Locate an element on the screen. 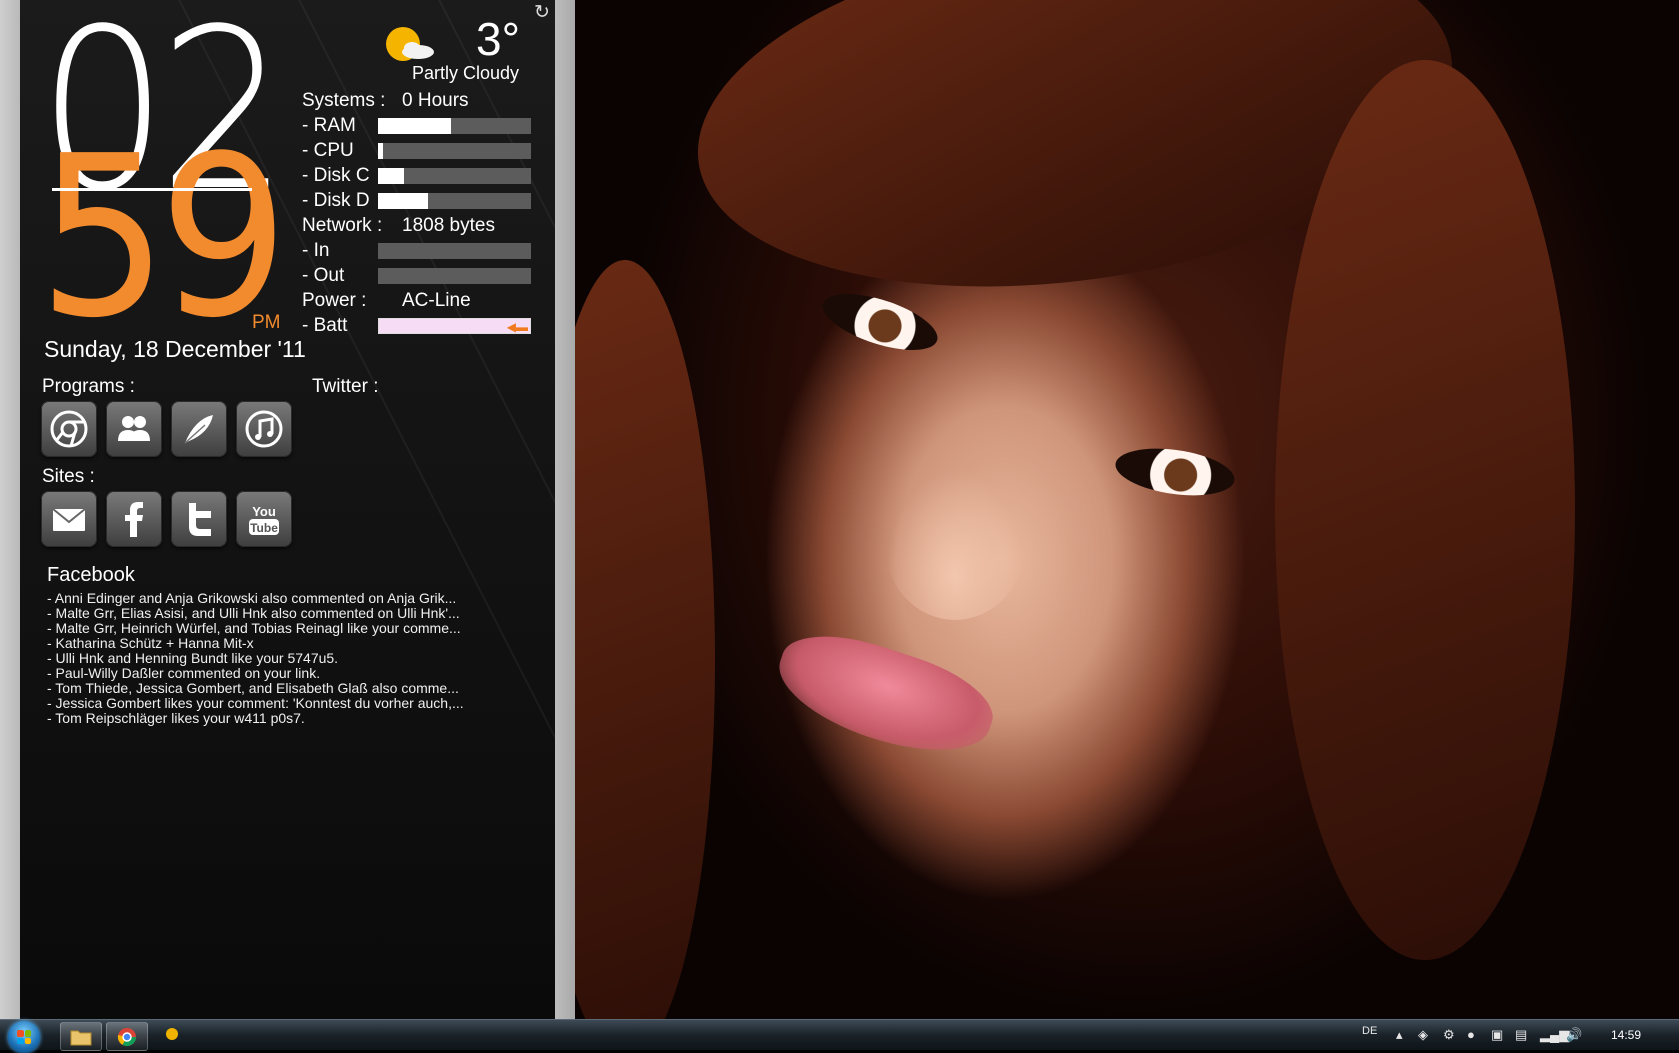 The height and width of the screenshot is (1053, 1679). contacts-icon is located at coordinates (134, 428).